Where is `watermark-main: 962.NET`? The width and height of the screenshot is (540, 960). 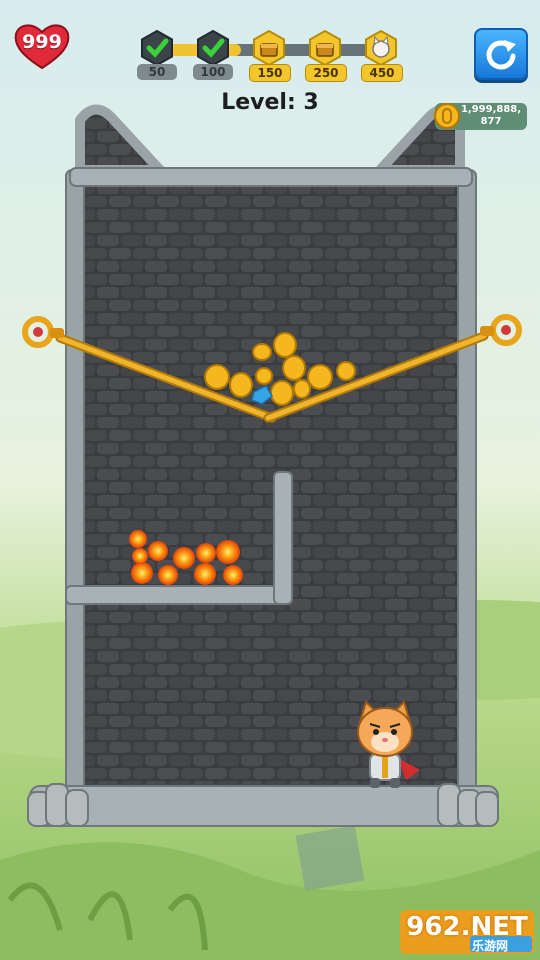 watermark-main: 962.NET is located at coordinates (467, 927).